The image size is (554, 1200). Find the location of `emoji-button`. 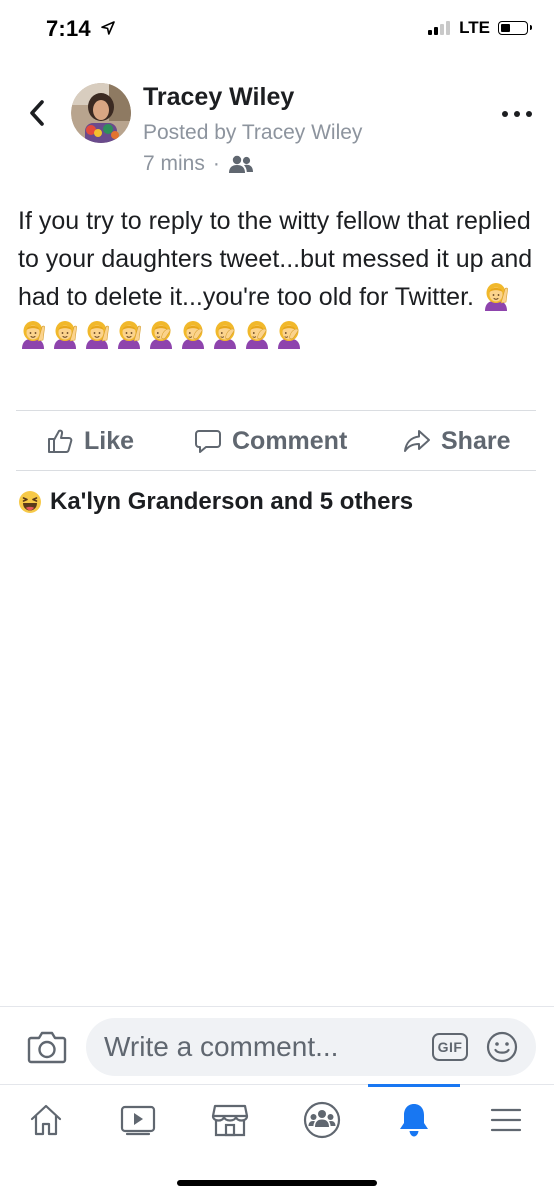

emoji-button is located at coordinates (502, 1047).